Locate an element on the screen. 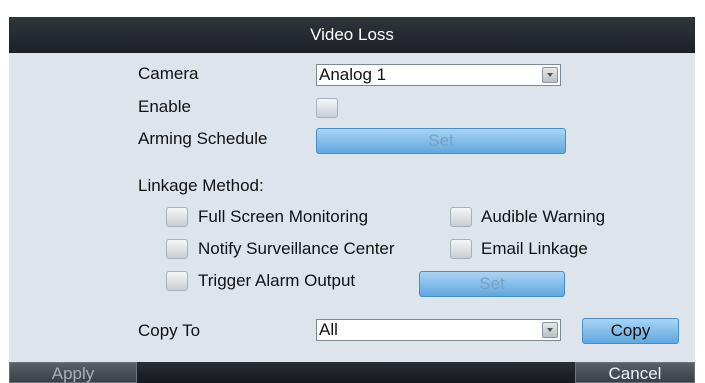 This screenshot has height=383, width=705. email-linkage-label: Email Linkage is located at coordinates (534, 248).